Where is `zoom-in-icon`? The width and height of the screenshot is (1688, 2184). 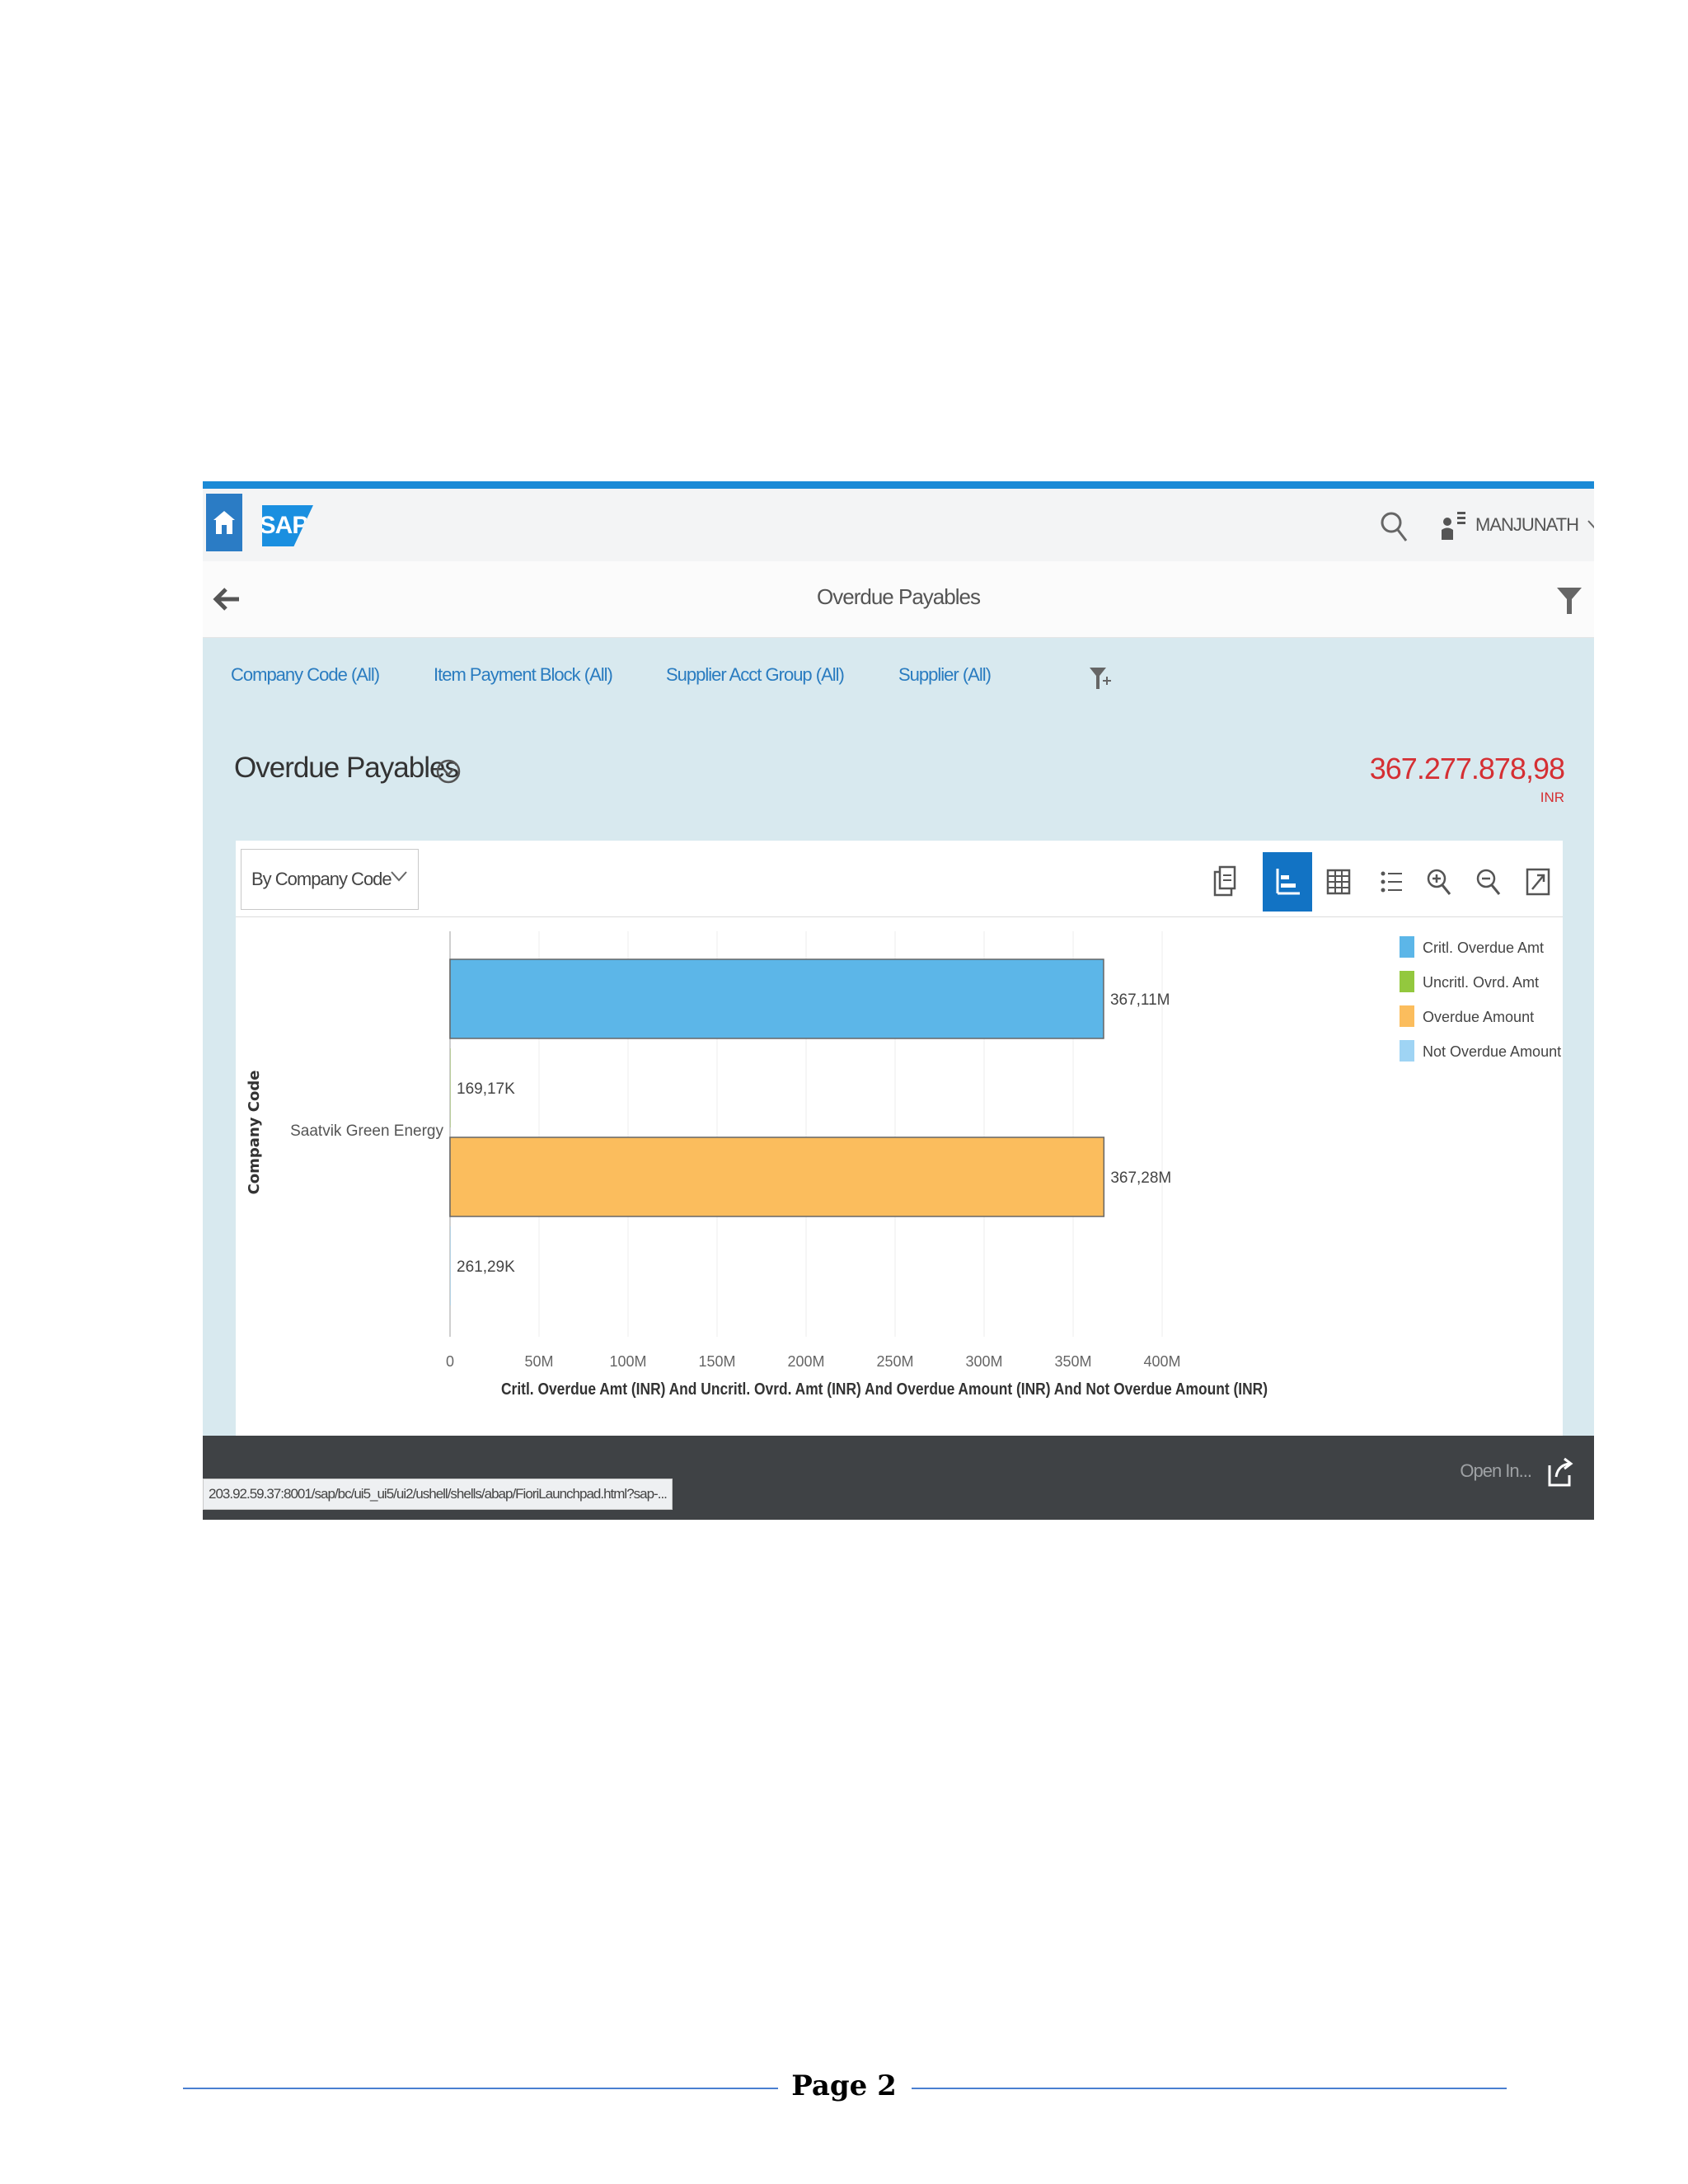 zoom-in-icon is located at coordinates (1439, 882).